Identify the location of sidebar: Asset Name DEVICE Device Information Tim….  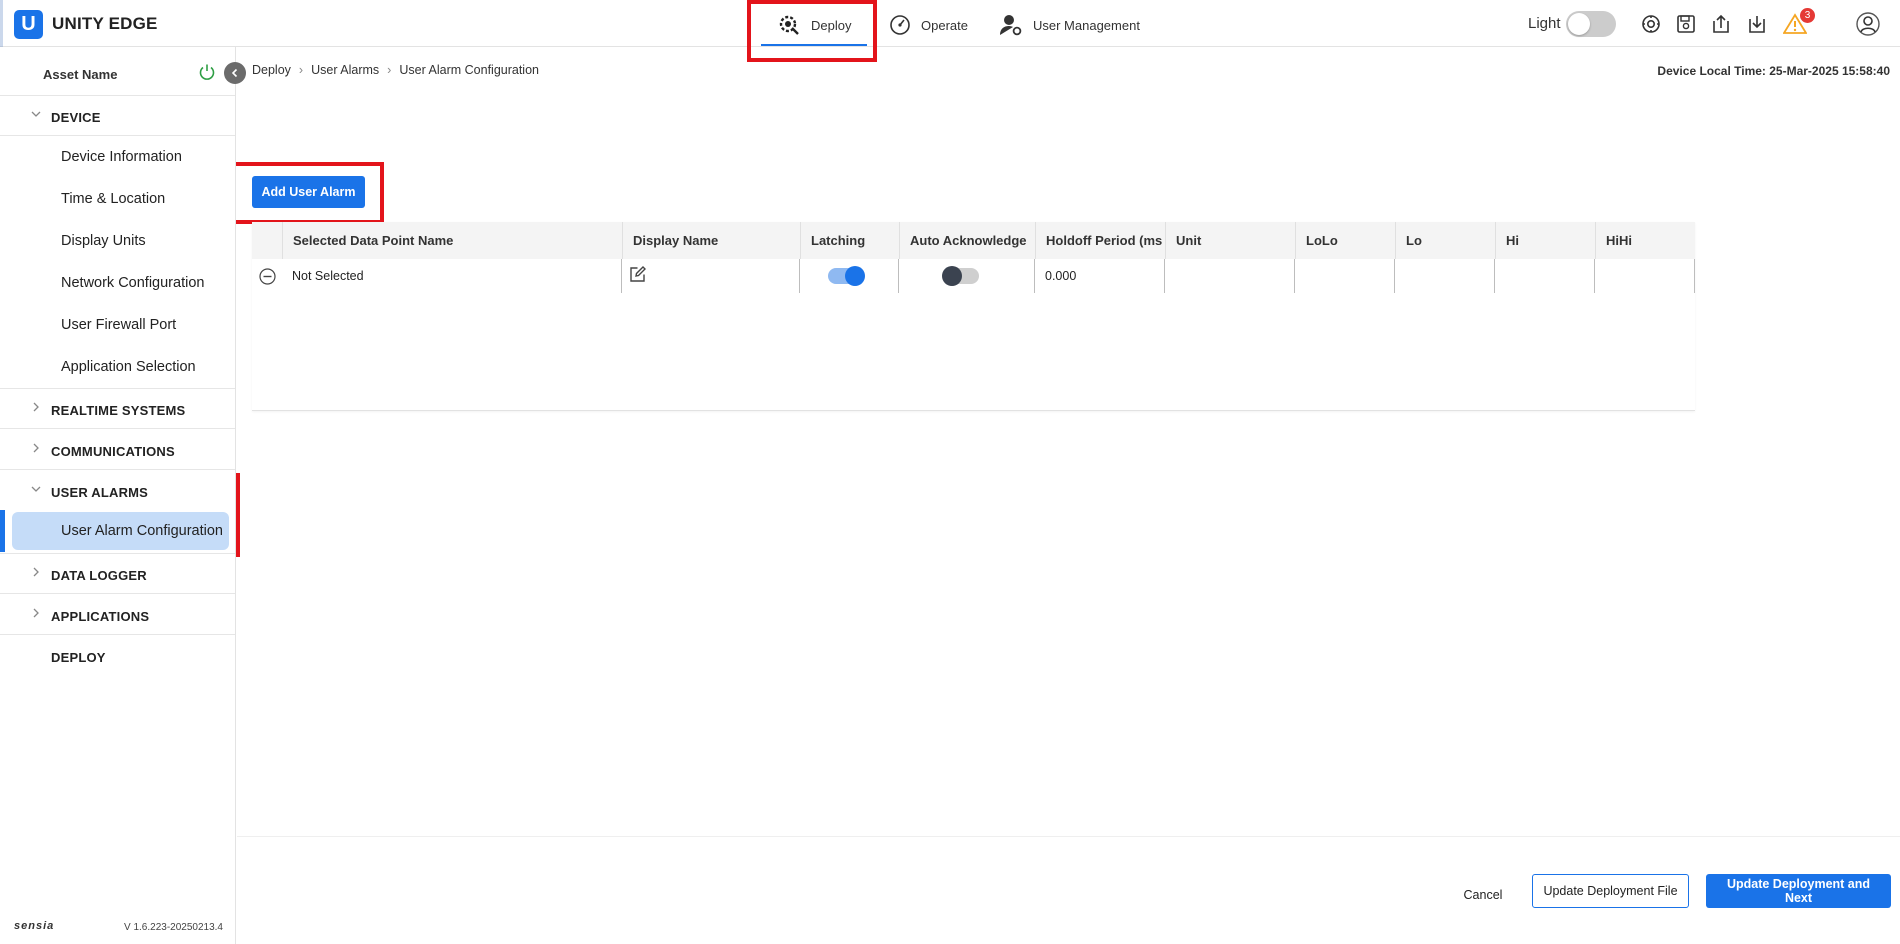
(118, 495).